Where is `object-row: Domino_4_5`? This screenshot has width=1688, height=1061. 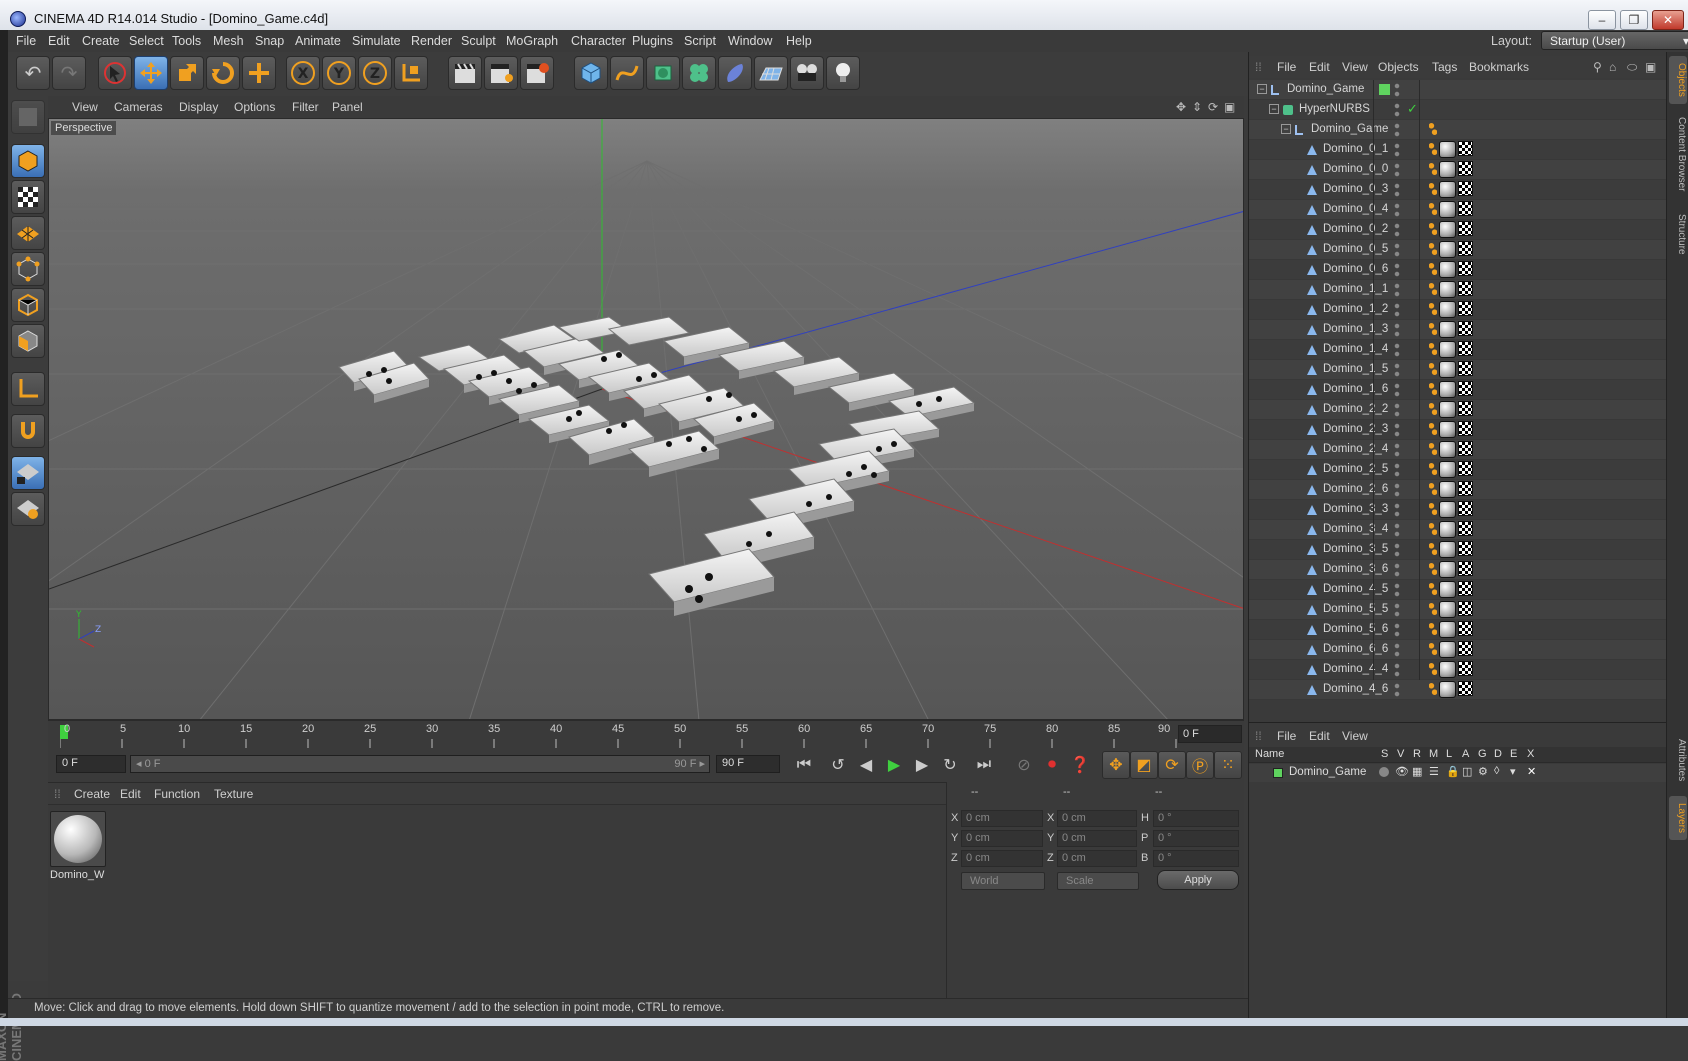
object-row: Domino_4_5 is located at coordinates (1458, 590).